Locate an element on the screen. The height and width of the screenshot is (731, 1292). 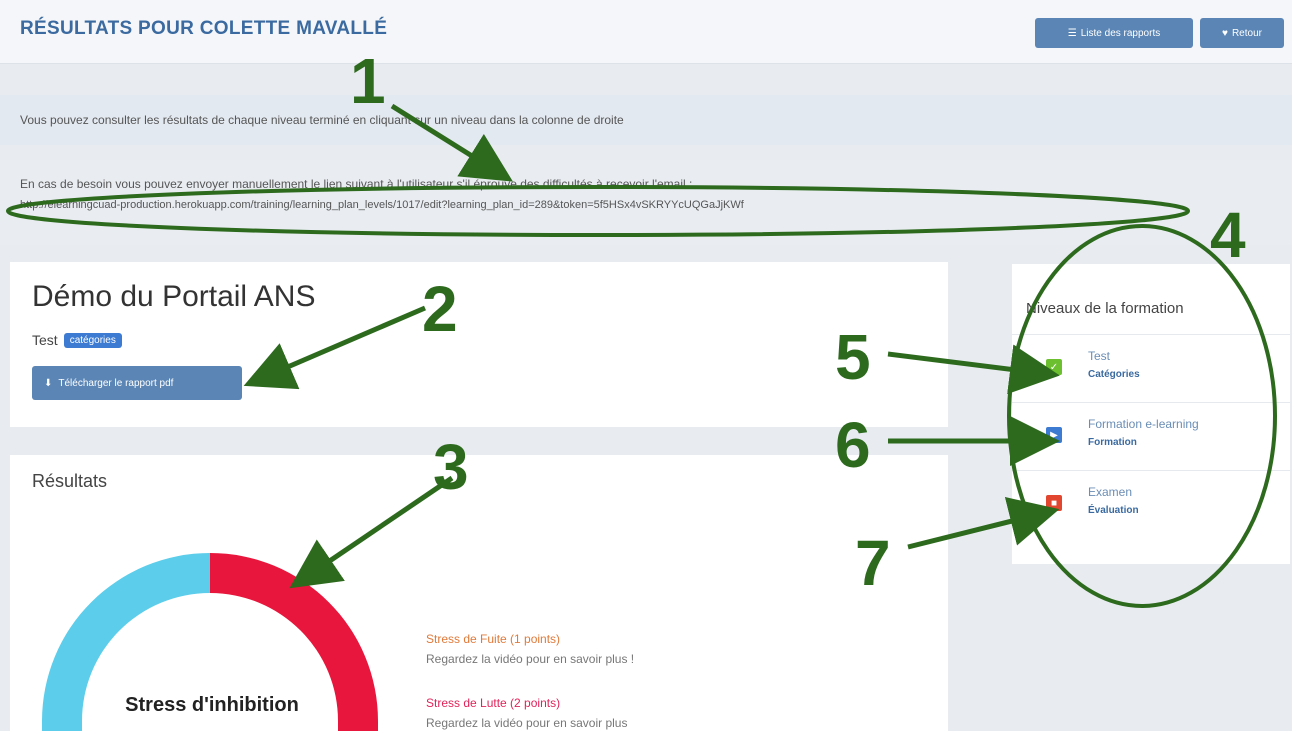
level-type: Catégories is located at coordinates (1114, 374).